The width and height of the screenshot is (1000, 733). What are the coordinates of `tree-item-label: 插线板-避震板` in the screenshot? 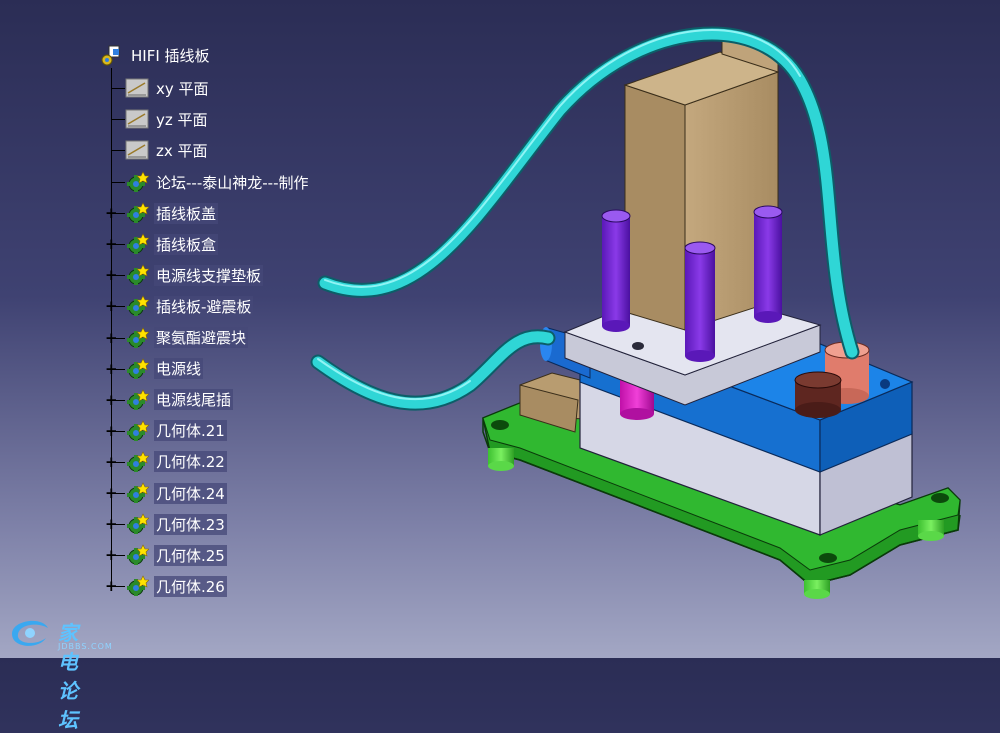 It's located at (204, 306).